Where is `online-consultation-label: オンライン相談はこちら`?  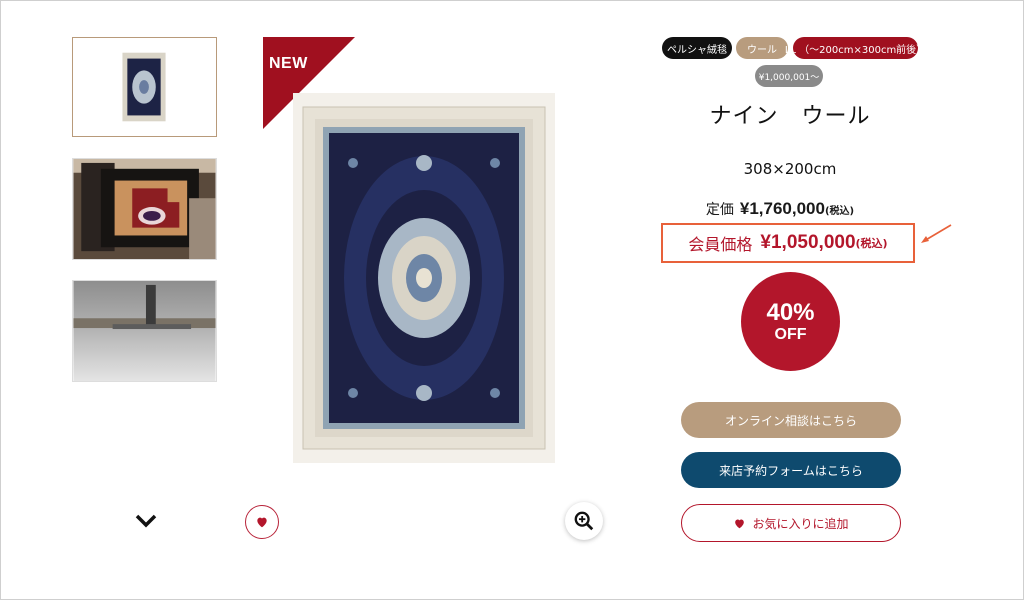
online-consultation-label: オンライン相談はこちら is located at coordinates (790, 420).